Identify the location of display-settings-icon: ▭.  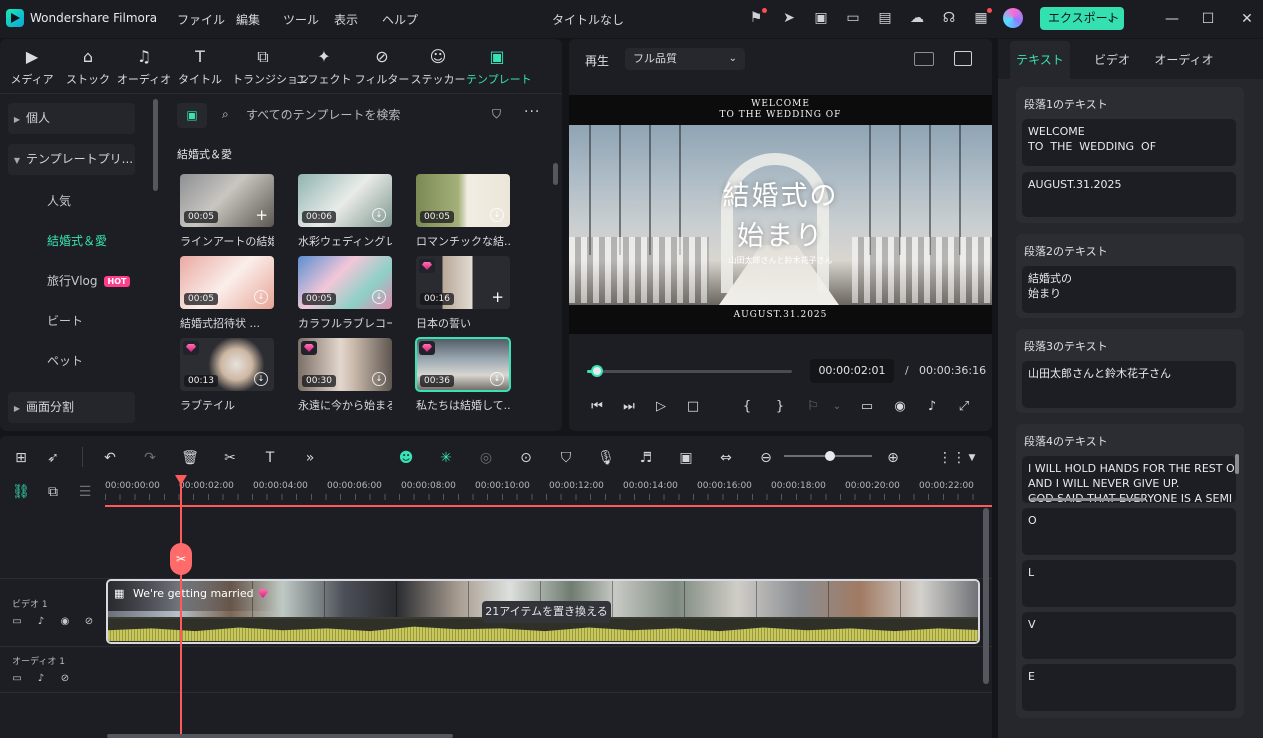
(867, 407).